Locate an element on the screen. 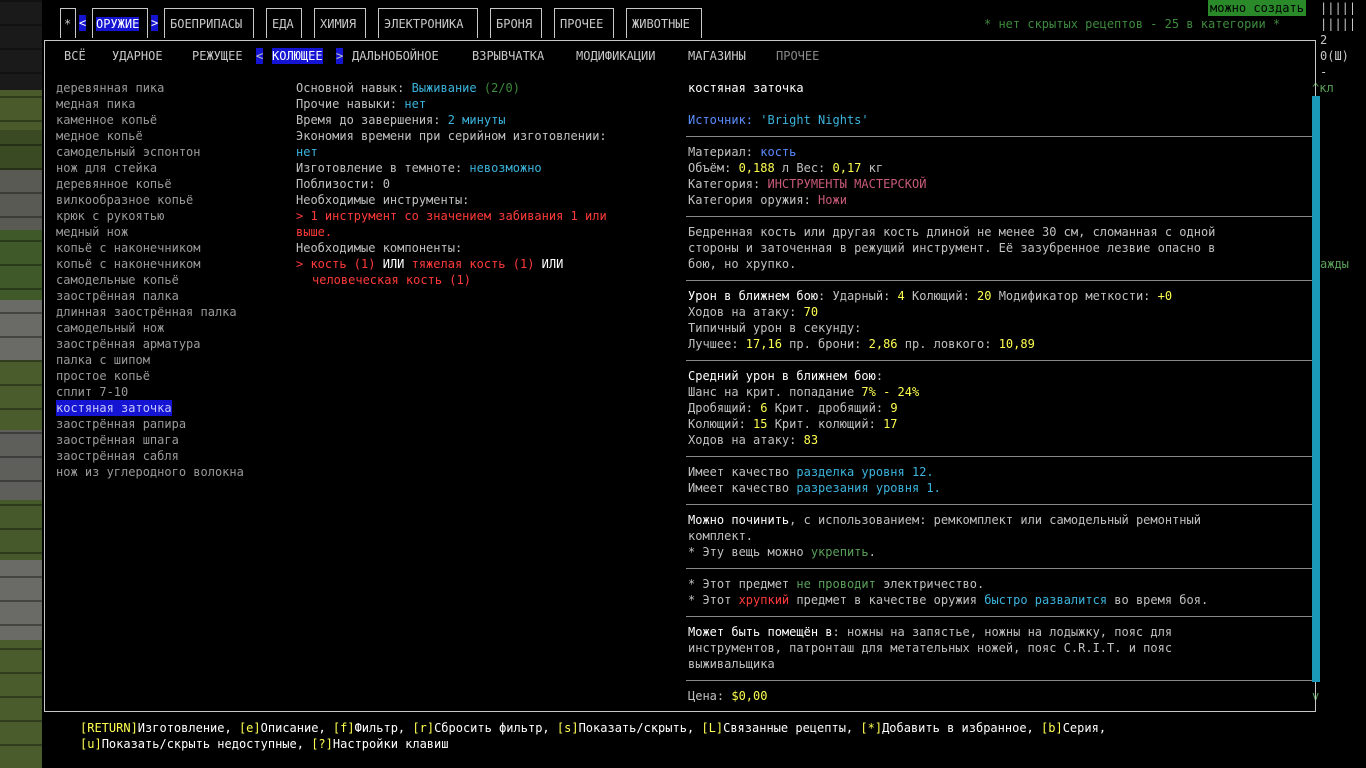 This screenshot has width=1366, height=768. tab-scroll-left: < is located at coordinates (83, 23).